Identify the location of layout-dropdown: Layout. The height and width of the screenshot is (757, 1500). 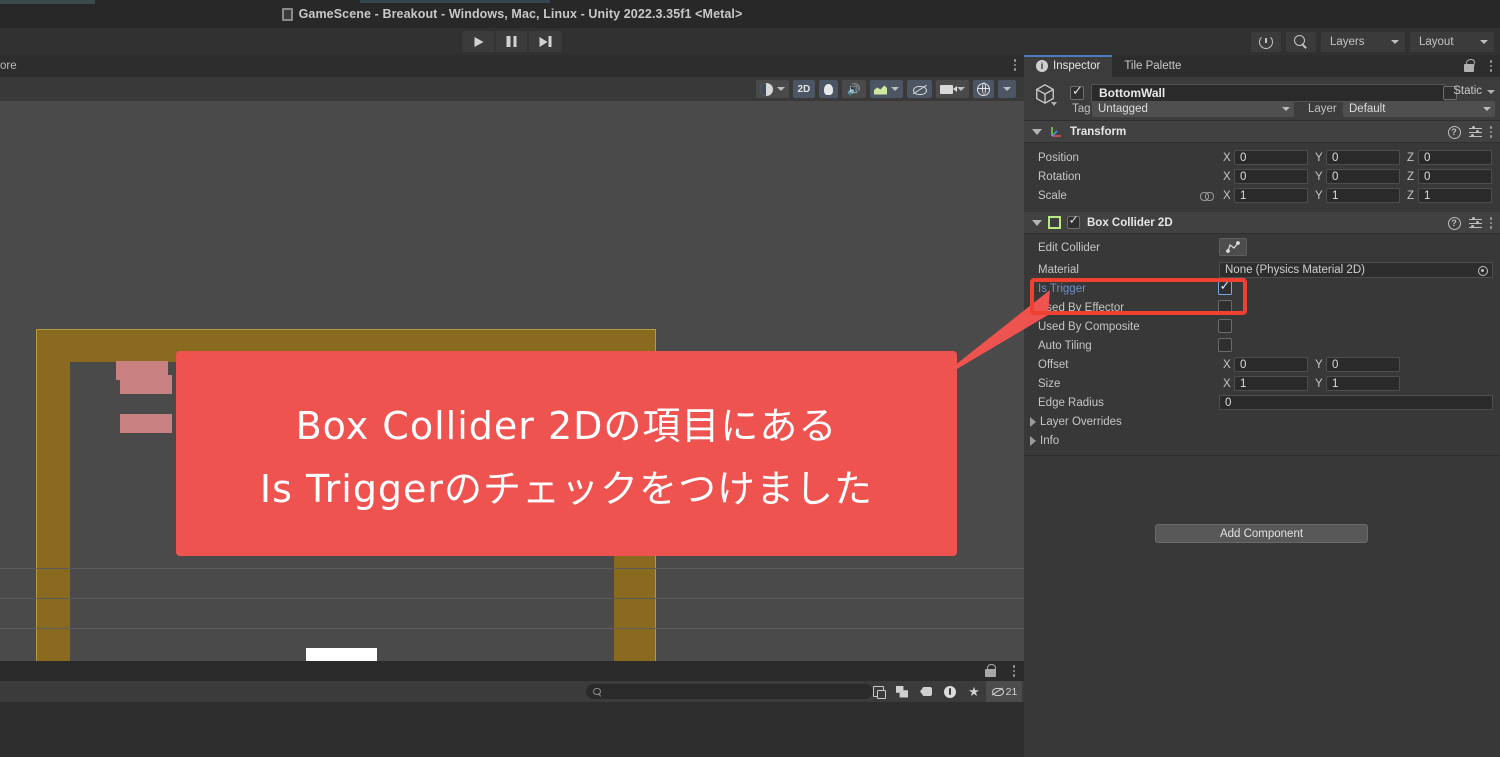
(1452, 41).